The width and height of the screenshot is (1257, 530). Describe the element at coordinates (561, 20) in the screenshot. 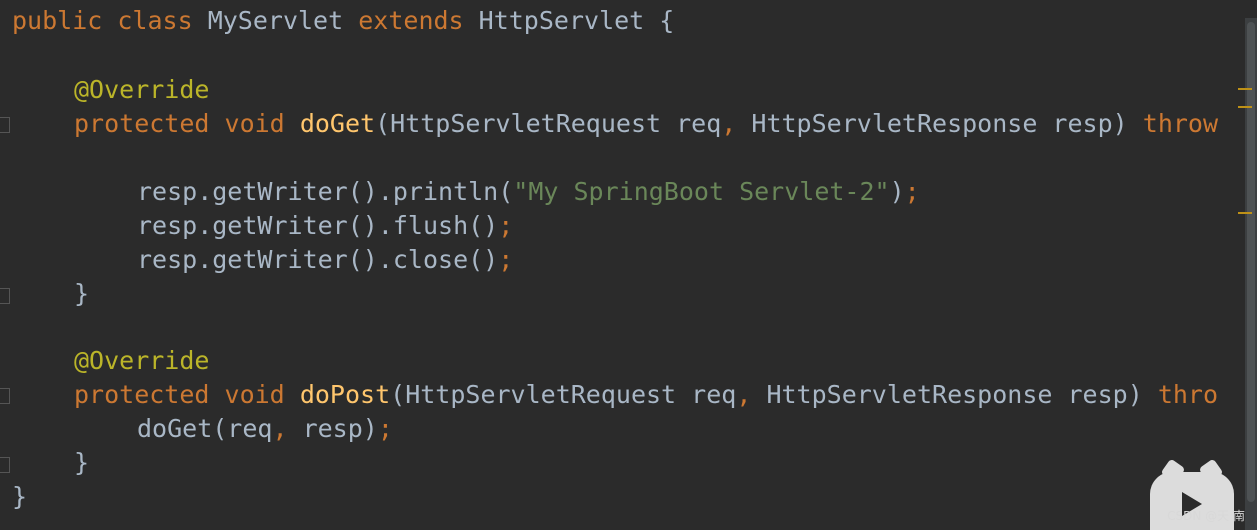

I see `parent-class: HttpServlet` at that location.